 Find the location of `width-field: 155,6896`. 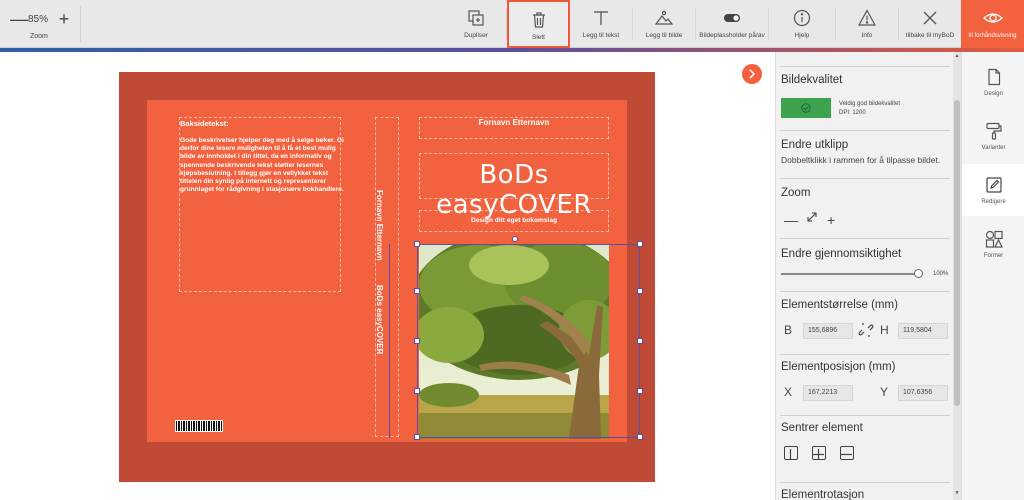

width-field: 155,6896 is located at coordinates (828, 331).